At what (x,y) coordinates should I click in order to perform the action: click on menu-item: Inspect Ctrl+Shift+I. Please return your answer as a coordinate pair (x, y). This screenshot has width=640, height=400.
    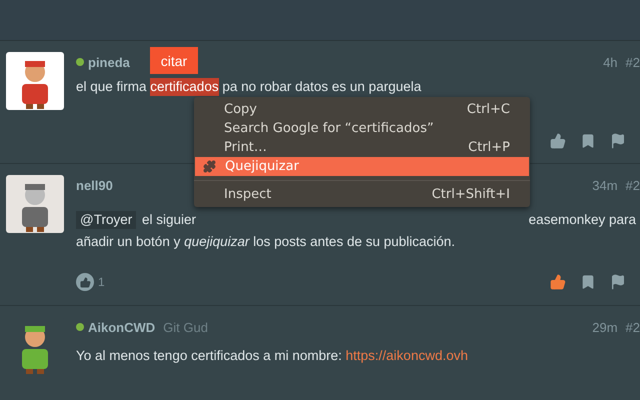
    Looking at the image, I should click on (362, 194).